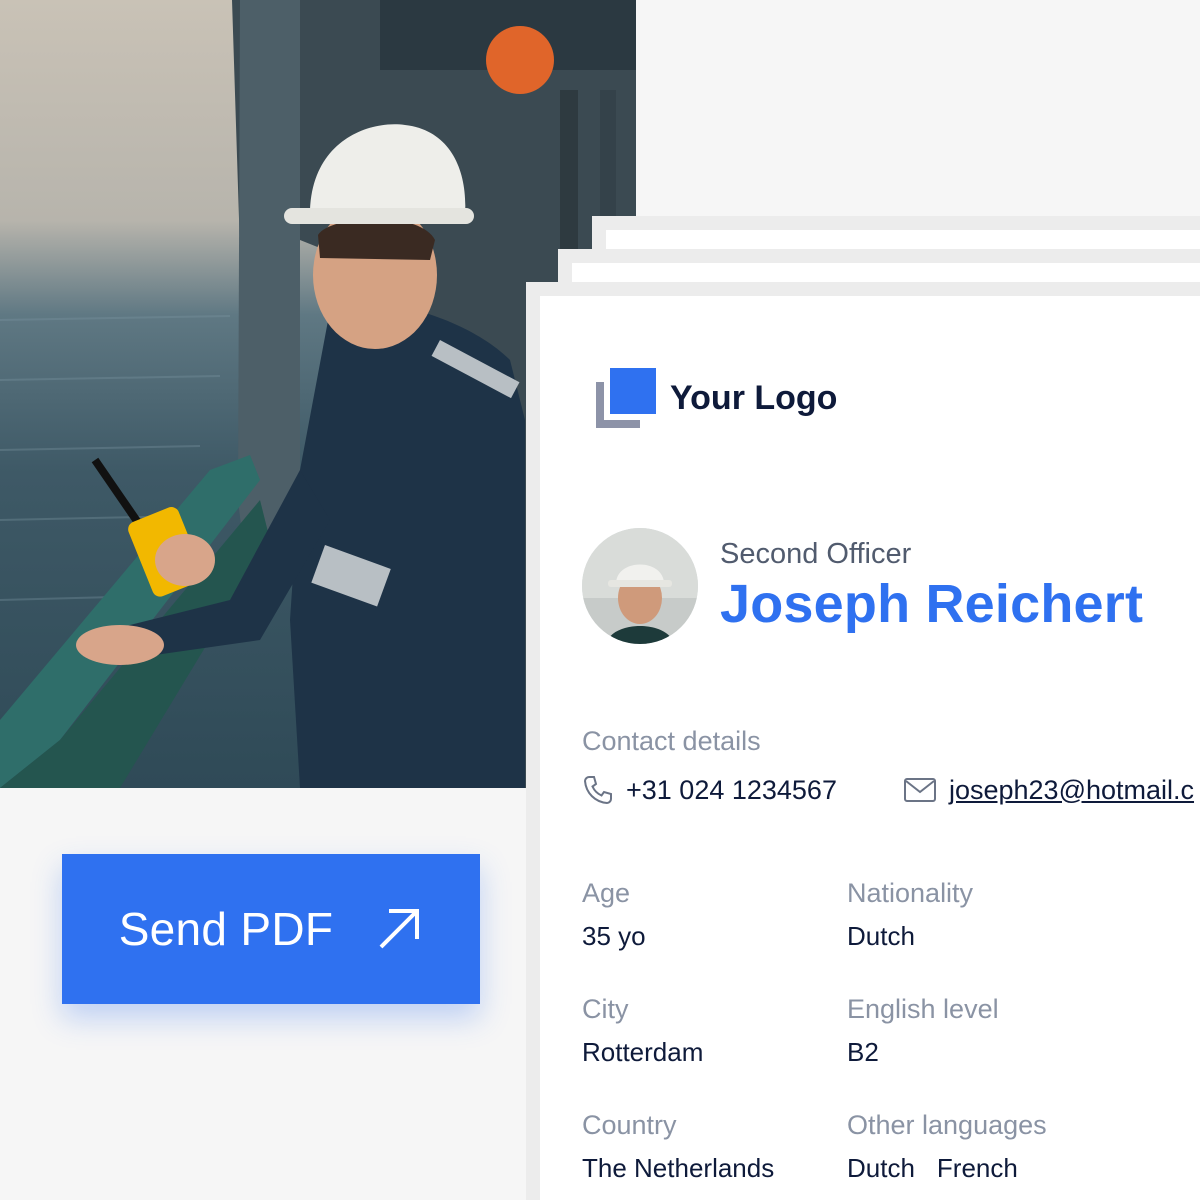 This screenshot has height=1200, width=1200. Describe the element at coordinates (629, 1125) in the screenshot. I see `field-label: Country` at that location.